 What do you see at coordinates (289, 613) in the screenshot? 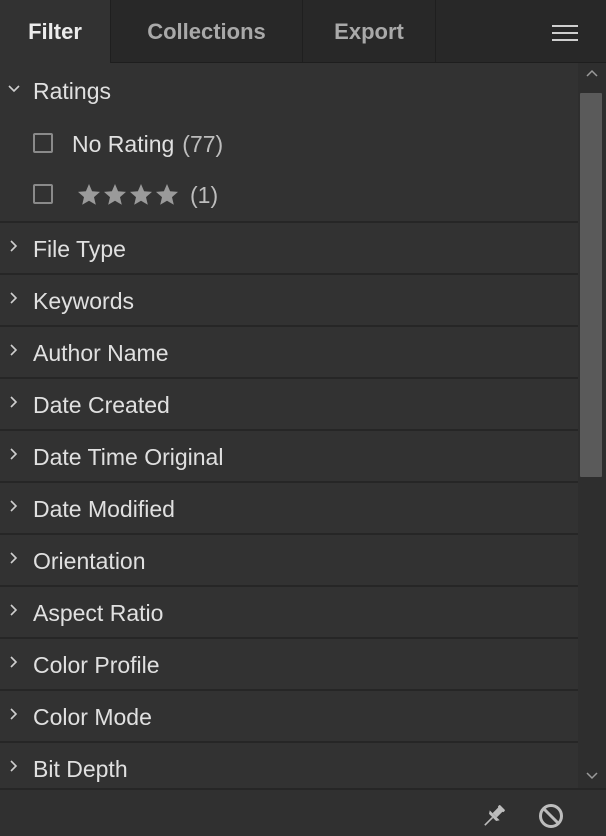
I see `section-aspect-ratio: Aspect Ratio` at bounding box center [289, 613].